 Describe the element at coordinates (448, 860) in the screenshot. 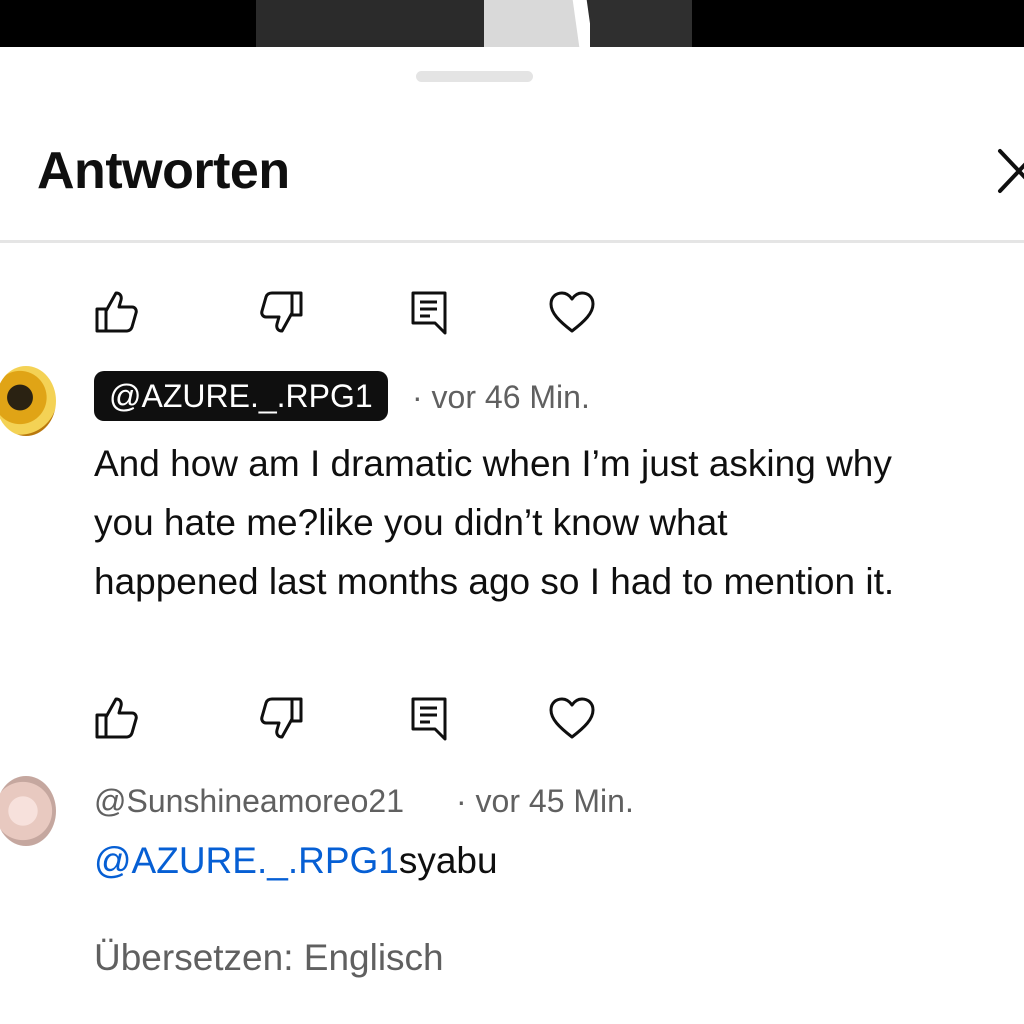

I see `reply-text: syabu` at that location.